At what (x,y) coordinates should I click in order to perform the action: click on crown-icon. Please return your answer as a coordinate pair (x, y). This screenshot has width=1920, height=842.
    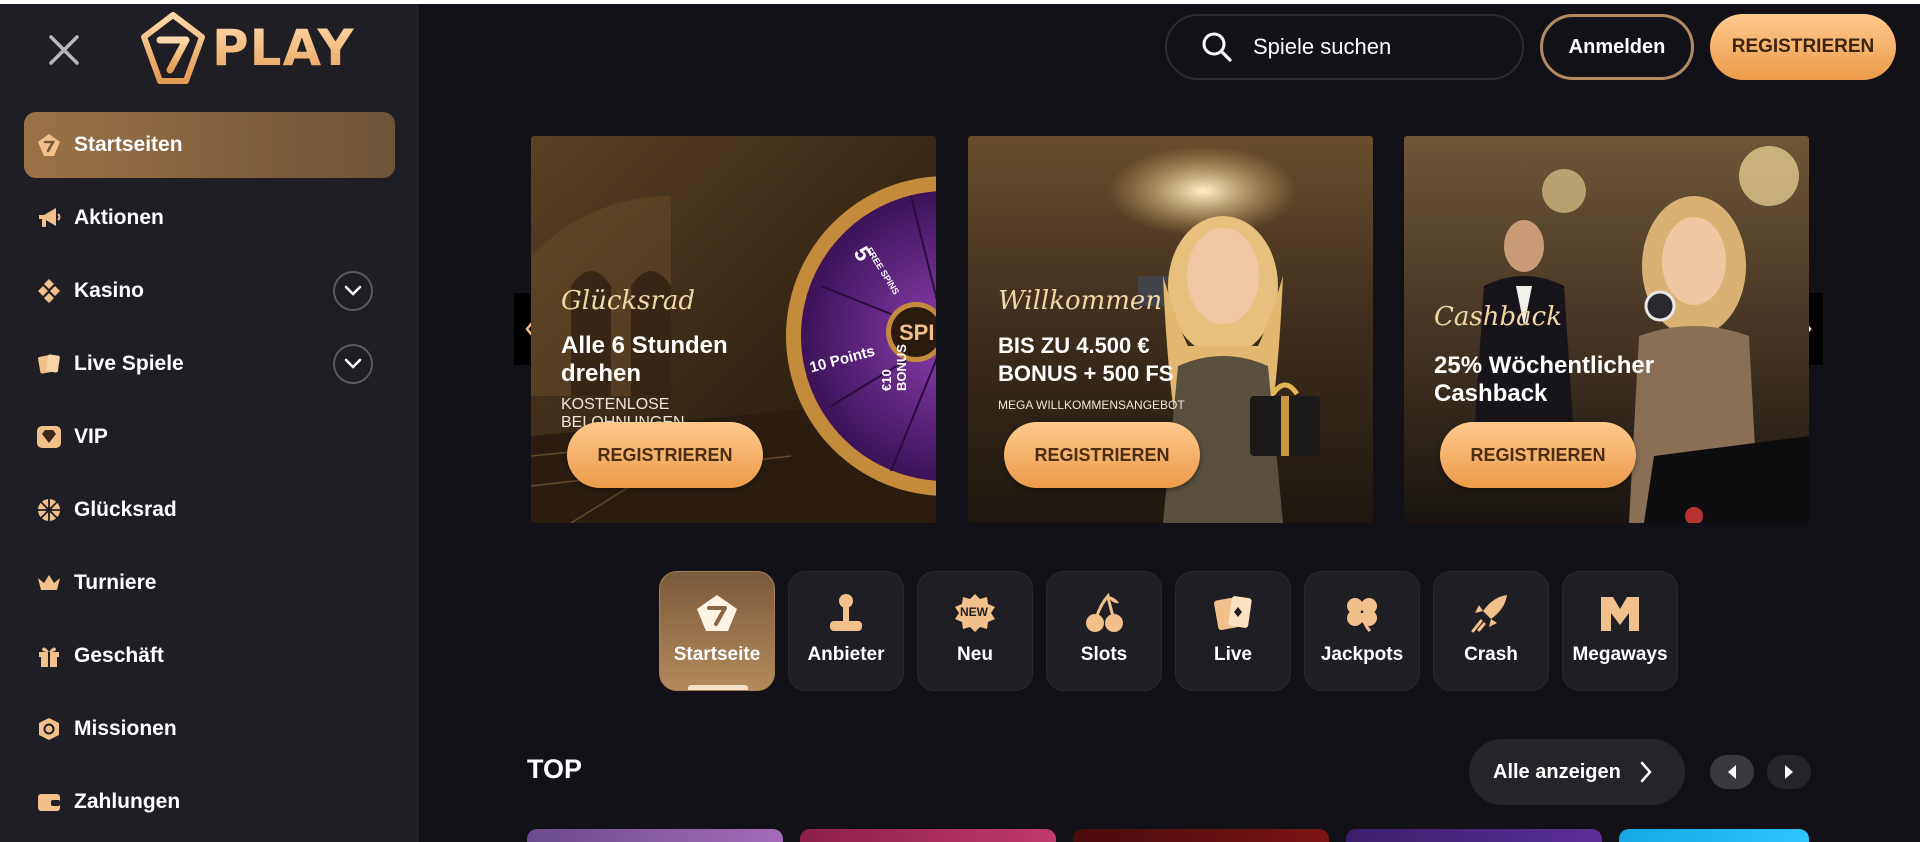
    Looking at the image, I should click on (49, 583).